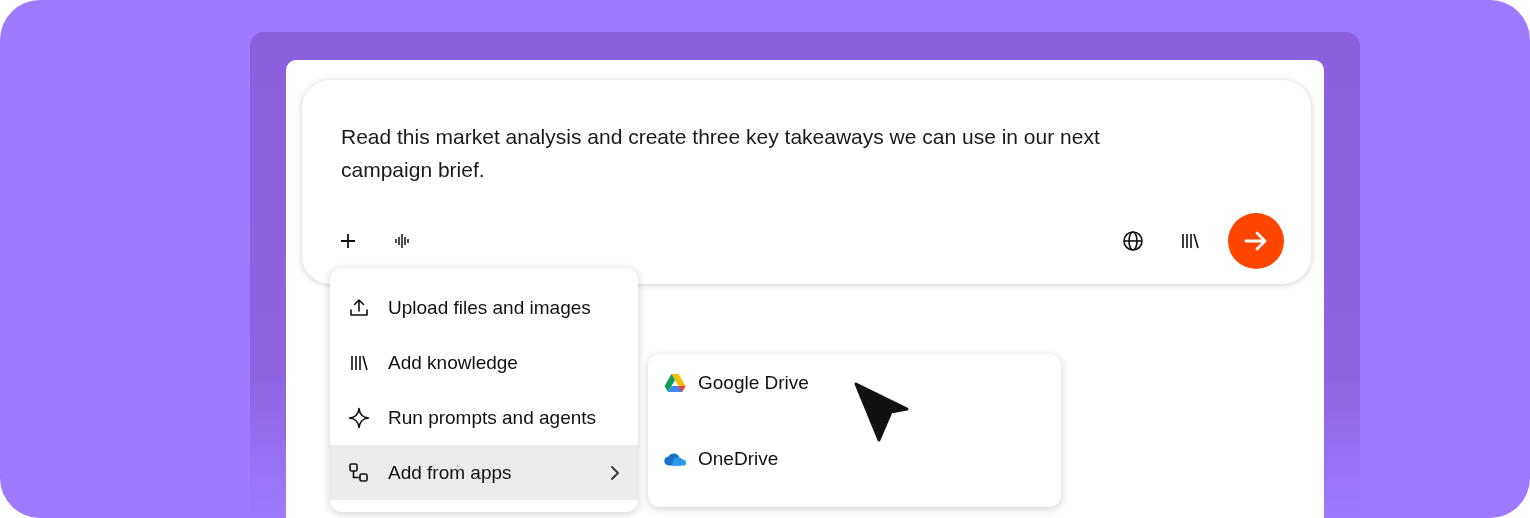  I want to click on menu-item: Run prompts and agents, so click(484, 417).